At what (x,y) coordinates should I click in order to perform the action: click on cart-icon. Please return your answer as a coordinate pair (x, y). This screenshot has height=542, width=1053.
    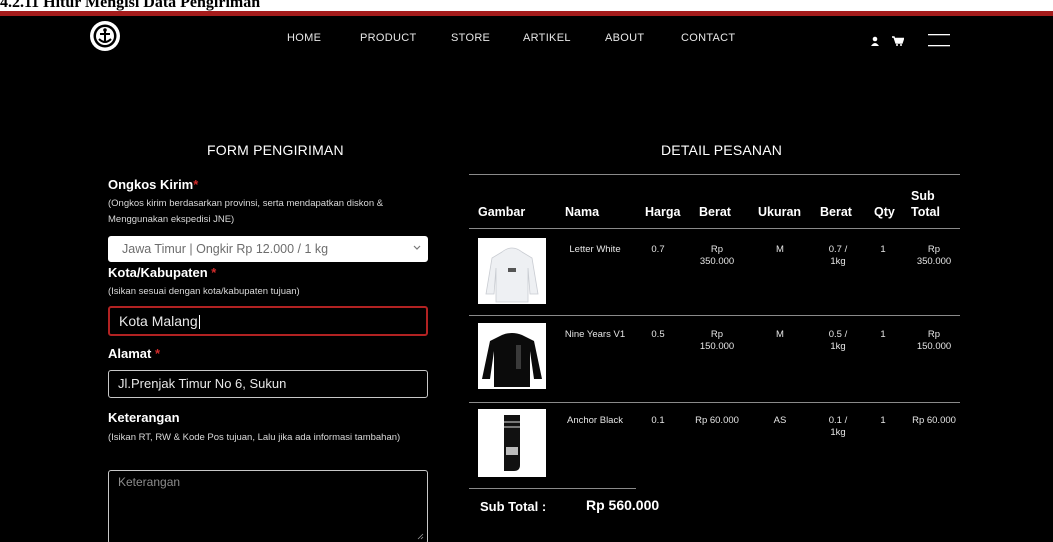
    Looking at the image, I should click on (898, 41).